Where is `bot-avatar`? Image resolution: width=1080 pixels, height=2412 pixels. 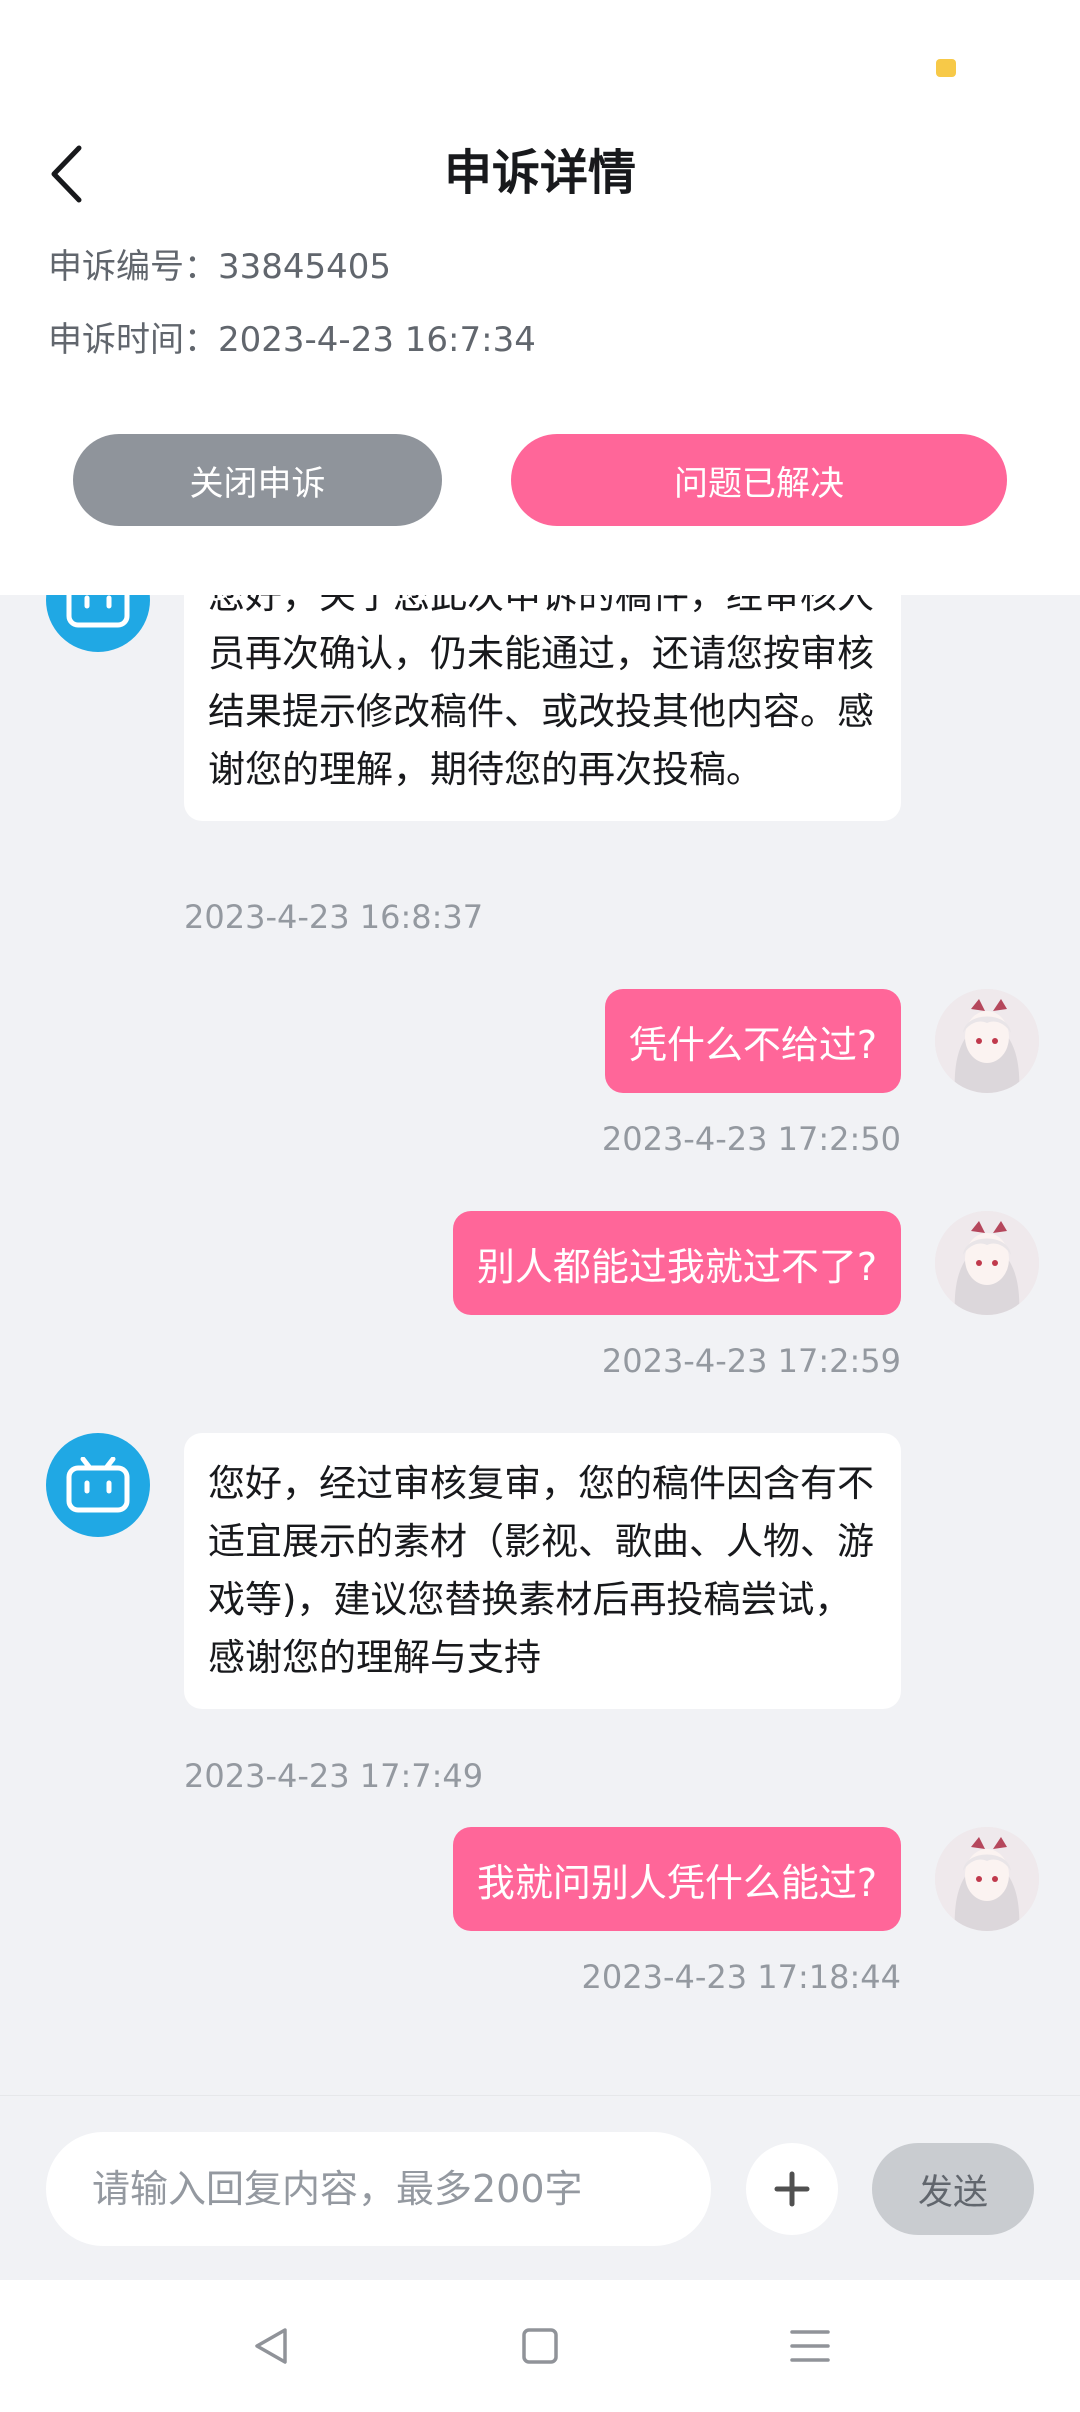 bot-avatar is located at coordinates (98, 1485).